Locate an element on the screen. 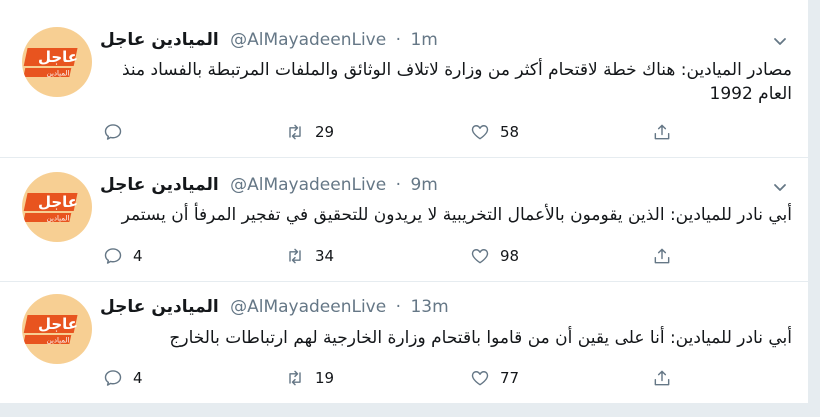 The width and height of the screenshot is (820, 417). timestamp: 1m is located at coordinates (423, 40).